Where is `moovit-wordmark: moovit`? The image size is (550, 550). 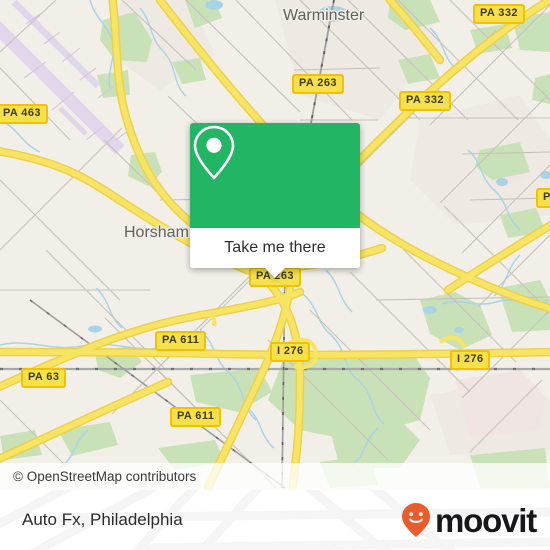
moovit-wordmark: moovit is located at coordinates (486, 520).